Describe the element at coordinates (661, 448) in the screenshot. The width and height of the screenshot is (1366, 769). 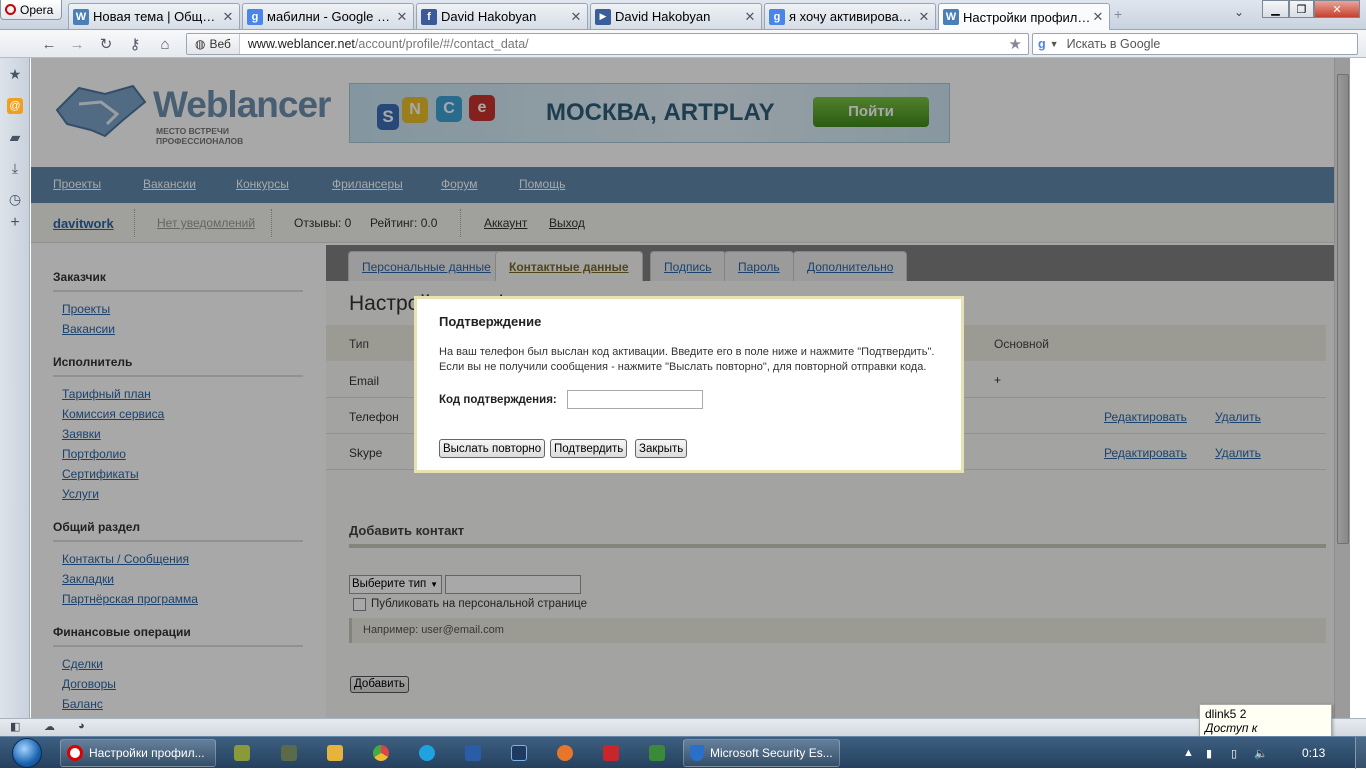
I see `close-dialog-button: Закрыть` at that location.